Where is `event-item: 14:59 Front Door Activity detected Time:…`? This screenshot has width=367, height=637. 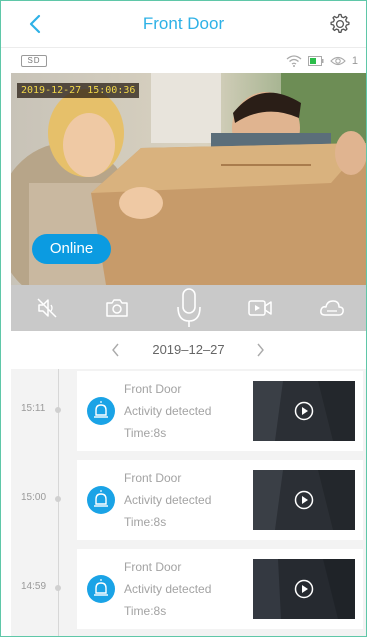 event-item: 14:59 Front Door Activity detected Time:… is located at coordinates (188, 588).